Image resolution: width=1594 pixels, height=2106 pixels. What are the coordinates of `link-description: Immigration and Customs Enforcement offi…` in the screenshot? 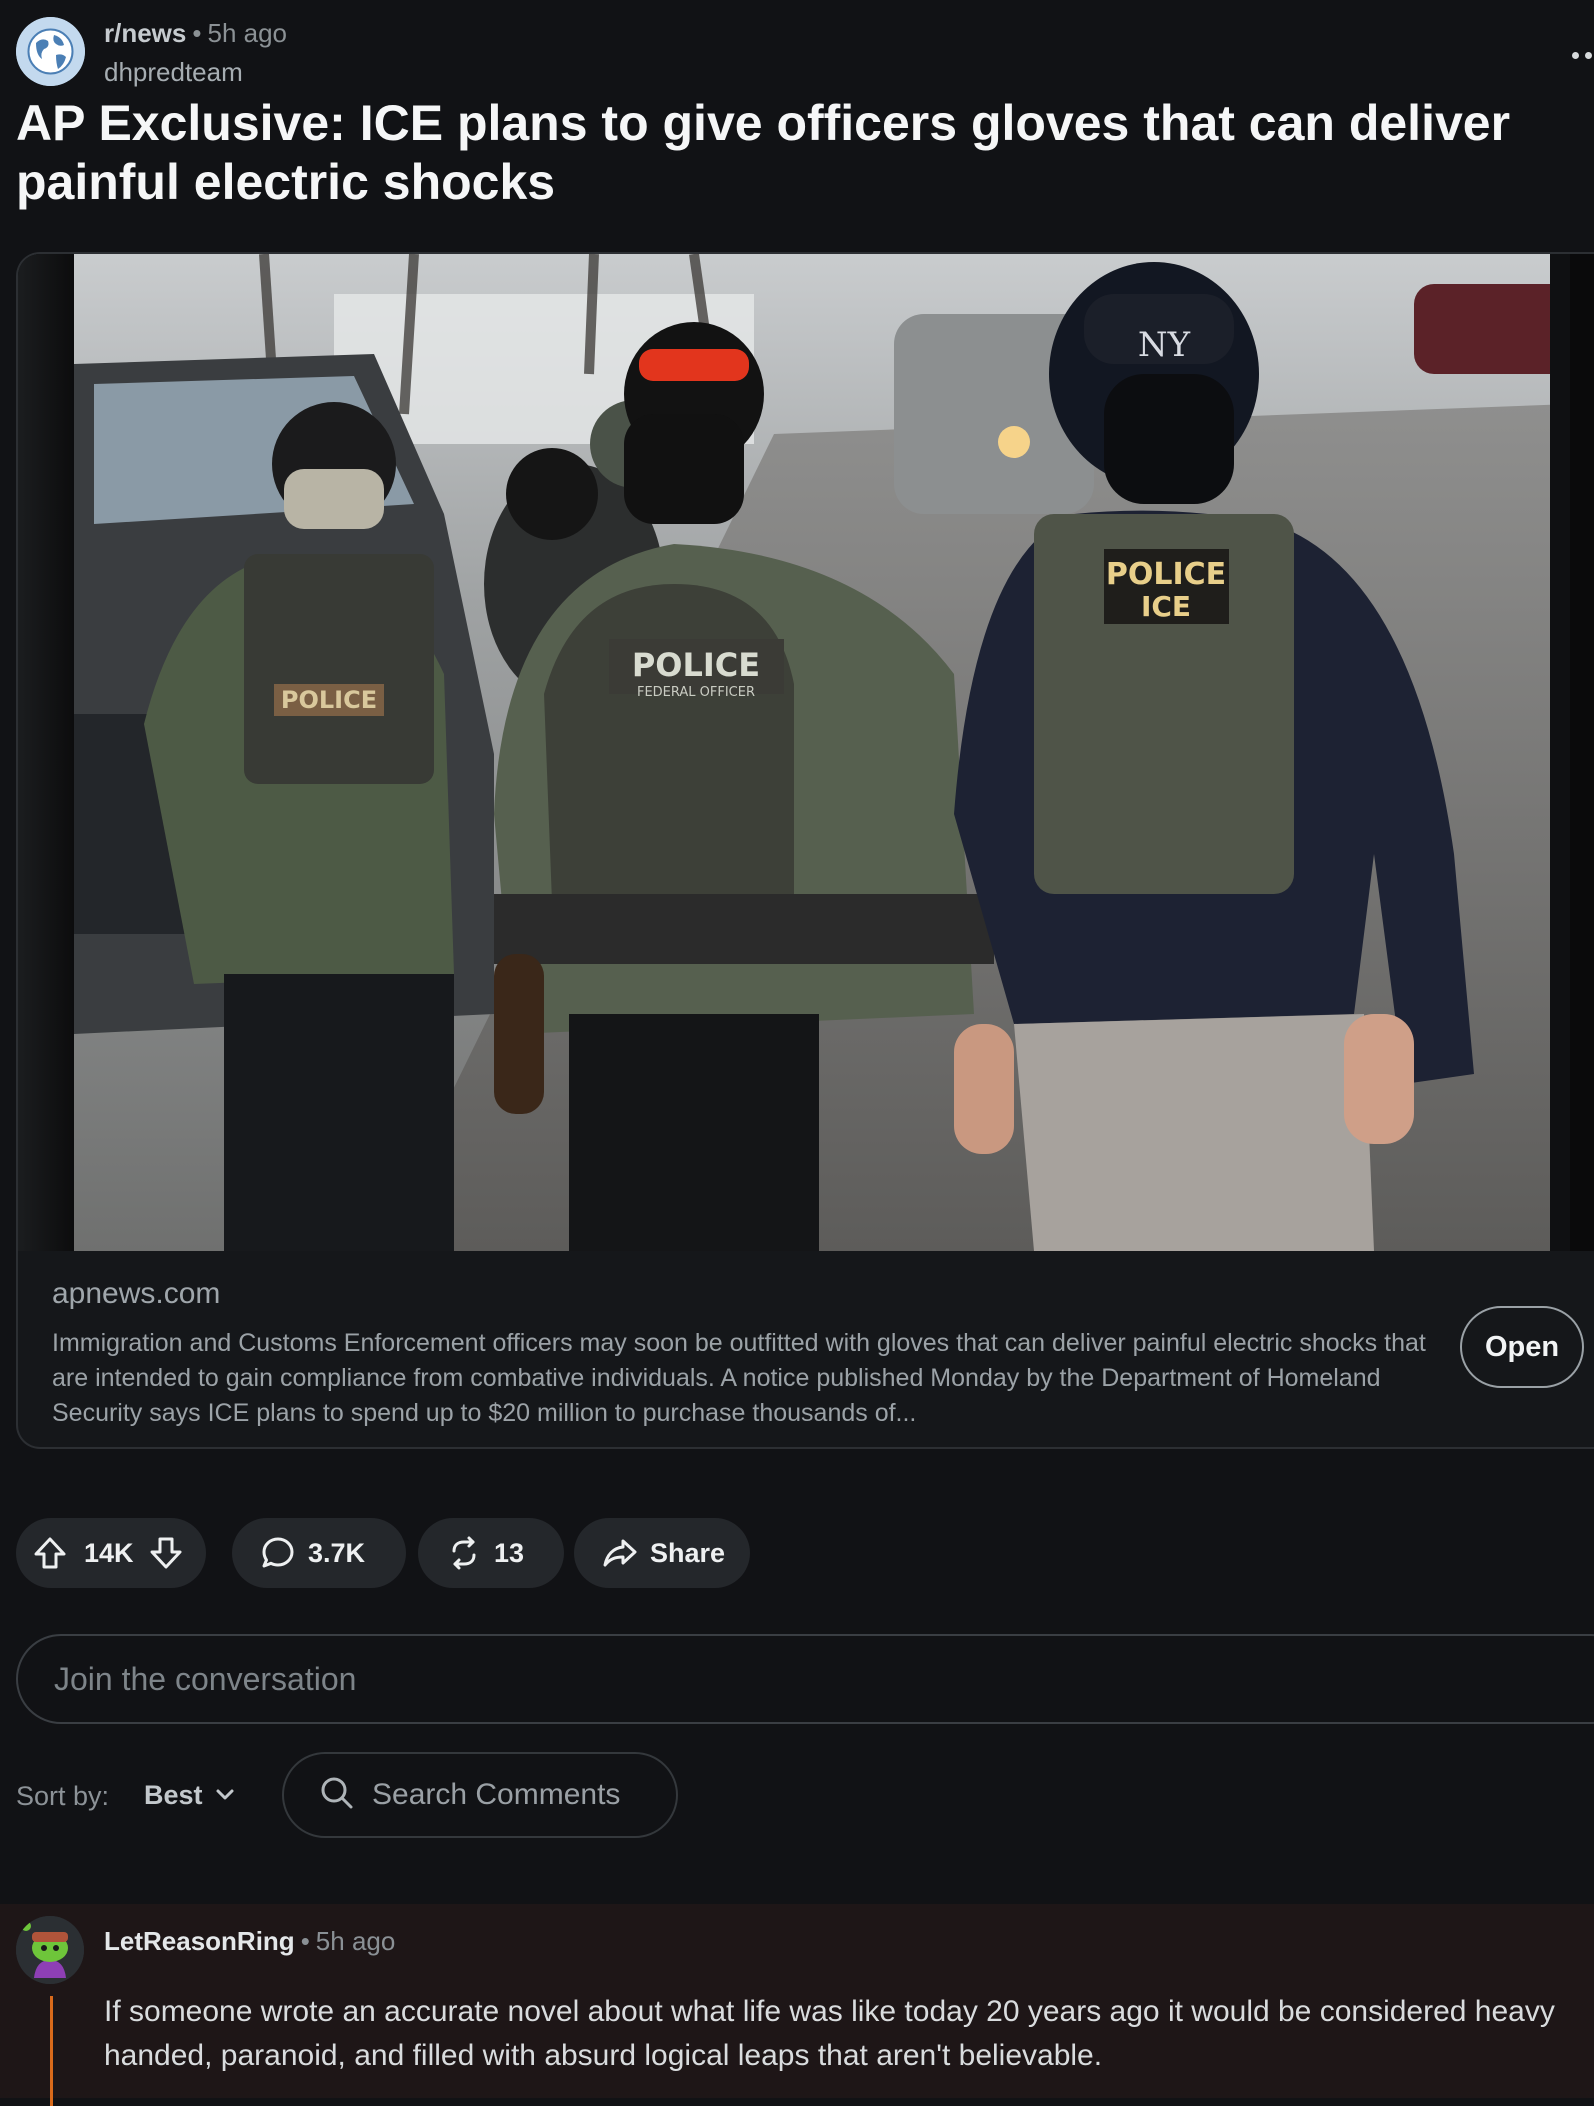 It's located at (739, 1378).